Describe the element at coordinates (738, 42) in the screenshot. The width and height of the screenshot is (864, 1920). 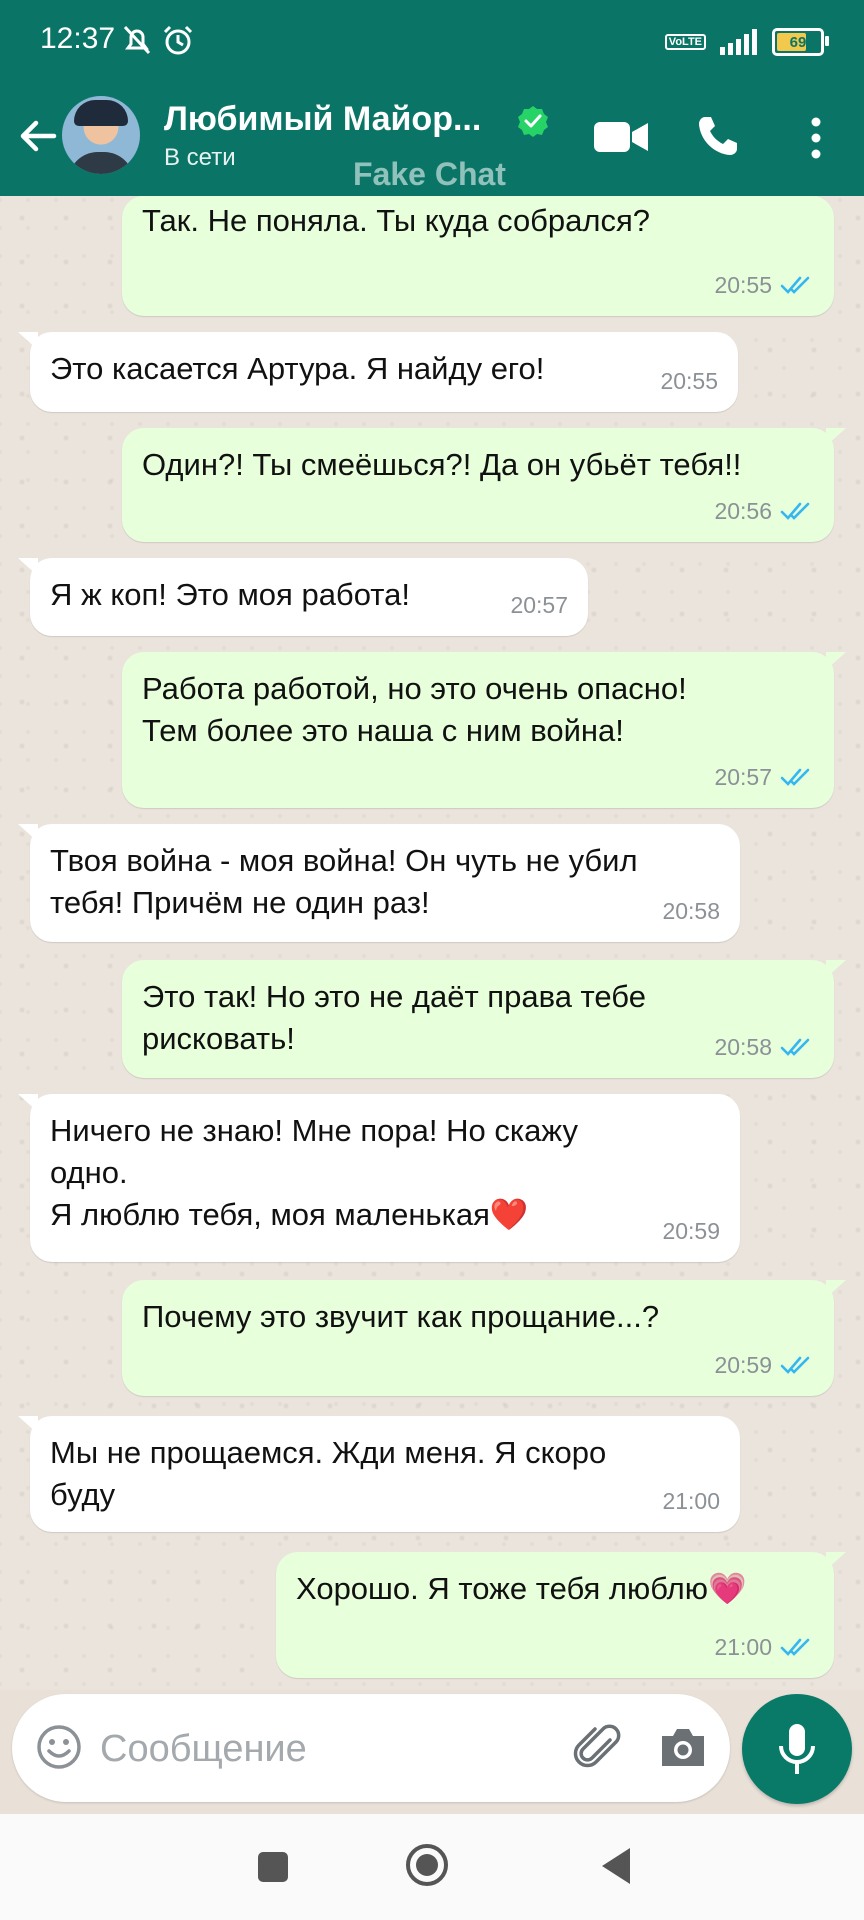
I see `signal-icon` at that location.